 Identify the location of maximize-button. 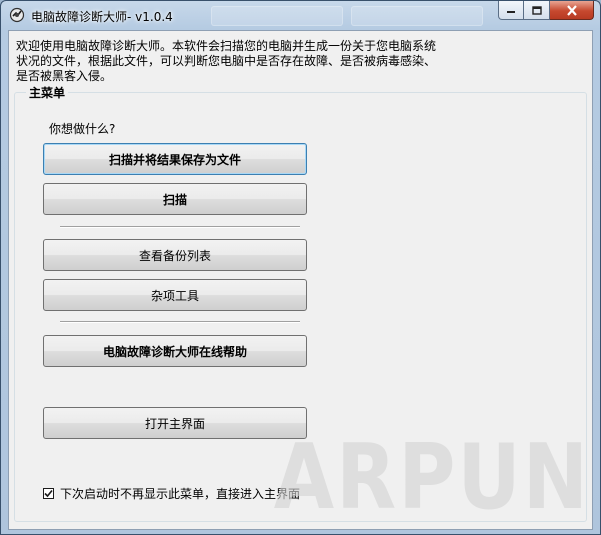
(537, 10).